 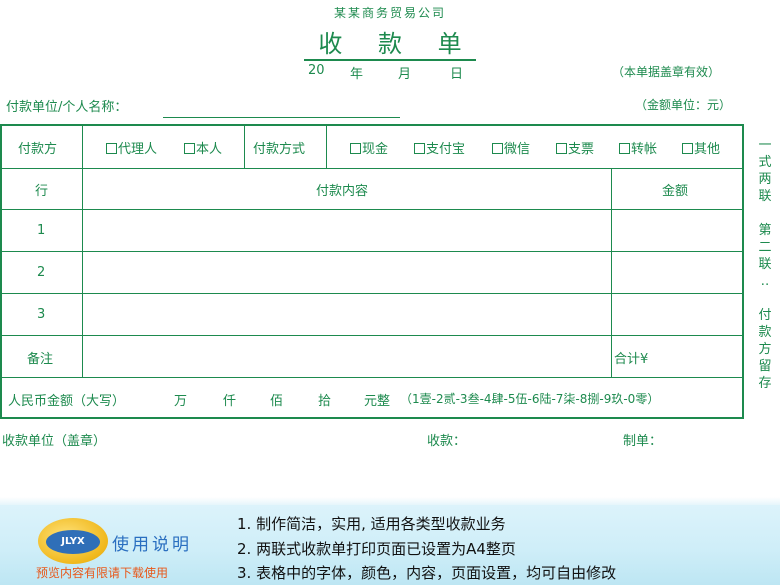 What do you see at coordinates (427, 573) in the screenshot?
I see `usage-tip: 3. 表格中的字体，颜色，内容，页面设置，均可自由修改` at bounding box center [427, 573].